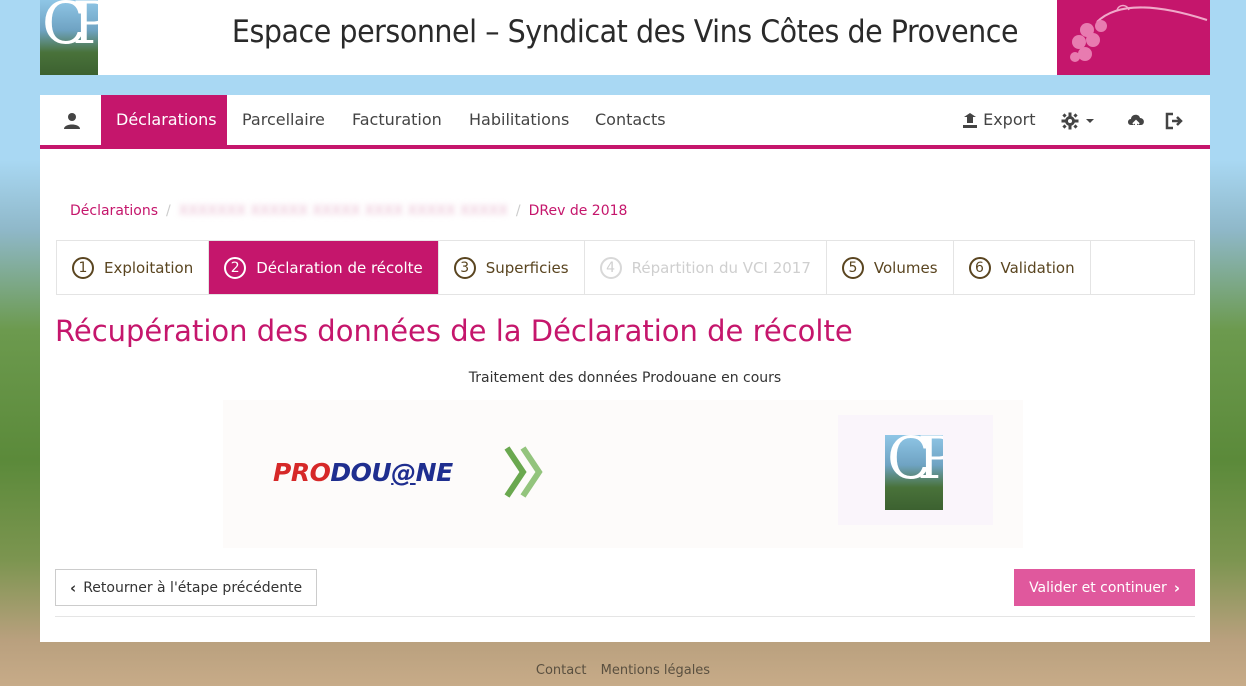 The image size is (1246, 686). What do you see at coordinates (979, 267) in the screenshot?
I see `step-number: 6` at bounding box center [979, 267].